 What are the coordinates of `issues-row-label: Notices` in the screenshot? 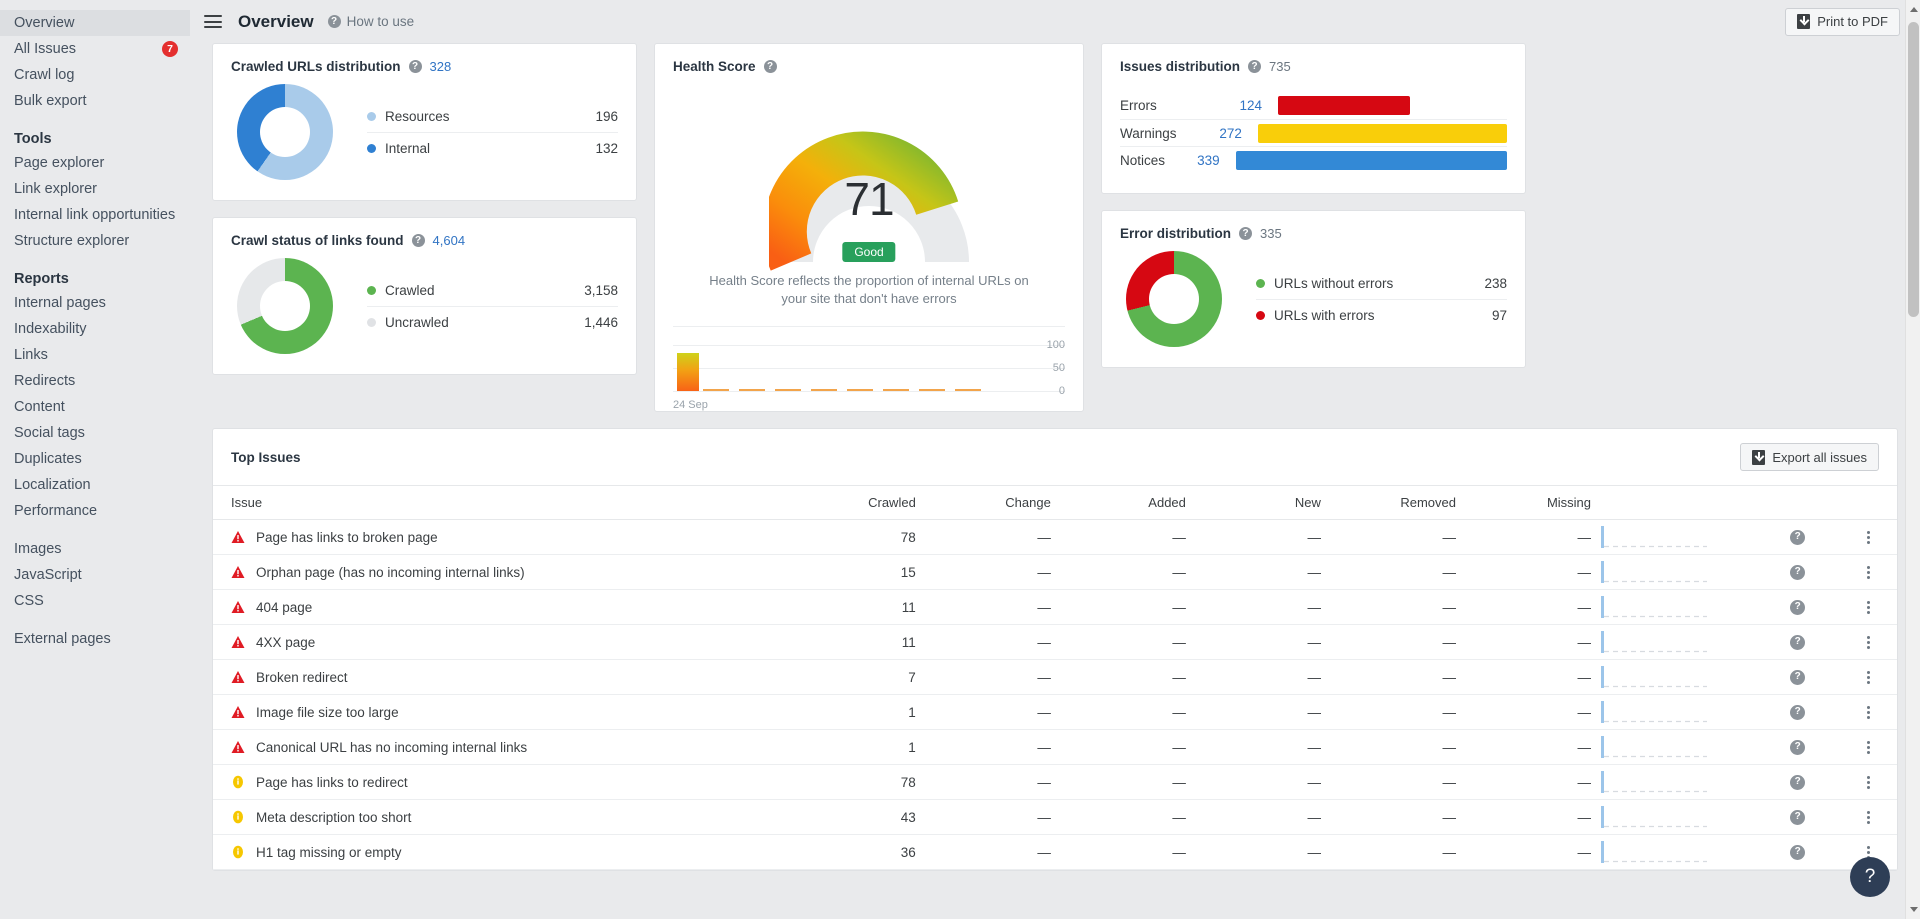 It's located at (1143, 160).